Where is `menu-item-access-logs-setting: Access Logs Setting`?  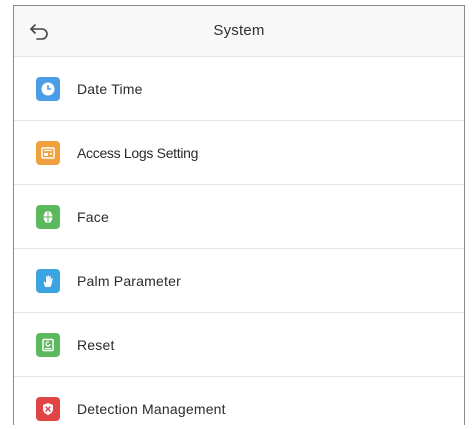 menu-item-access-logs-setting: Access Logs Setting is located at coordinates (239, 153).